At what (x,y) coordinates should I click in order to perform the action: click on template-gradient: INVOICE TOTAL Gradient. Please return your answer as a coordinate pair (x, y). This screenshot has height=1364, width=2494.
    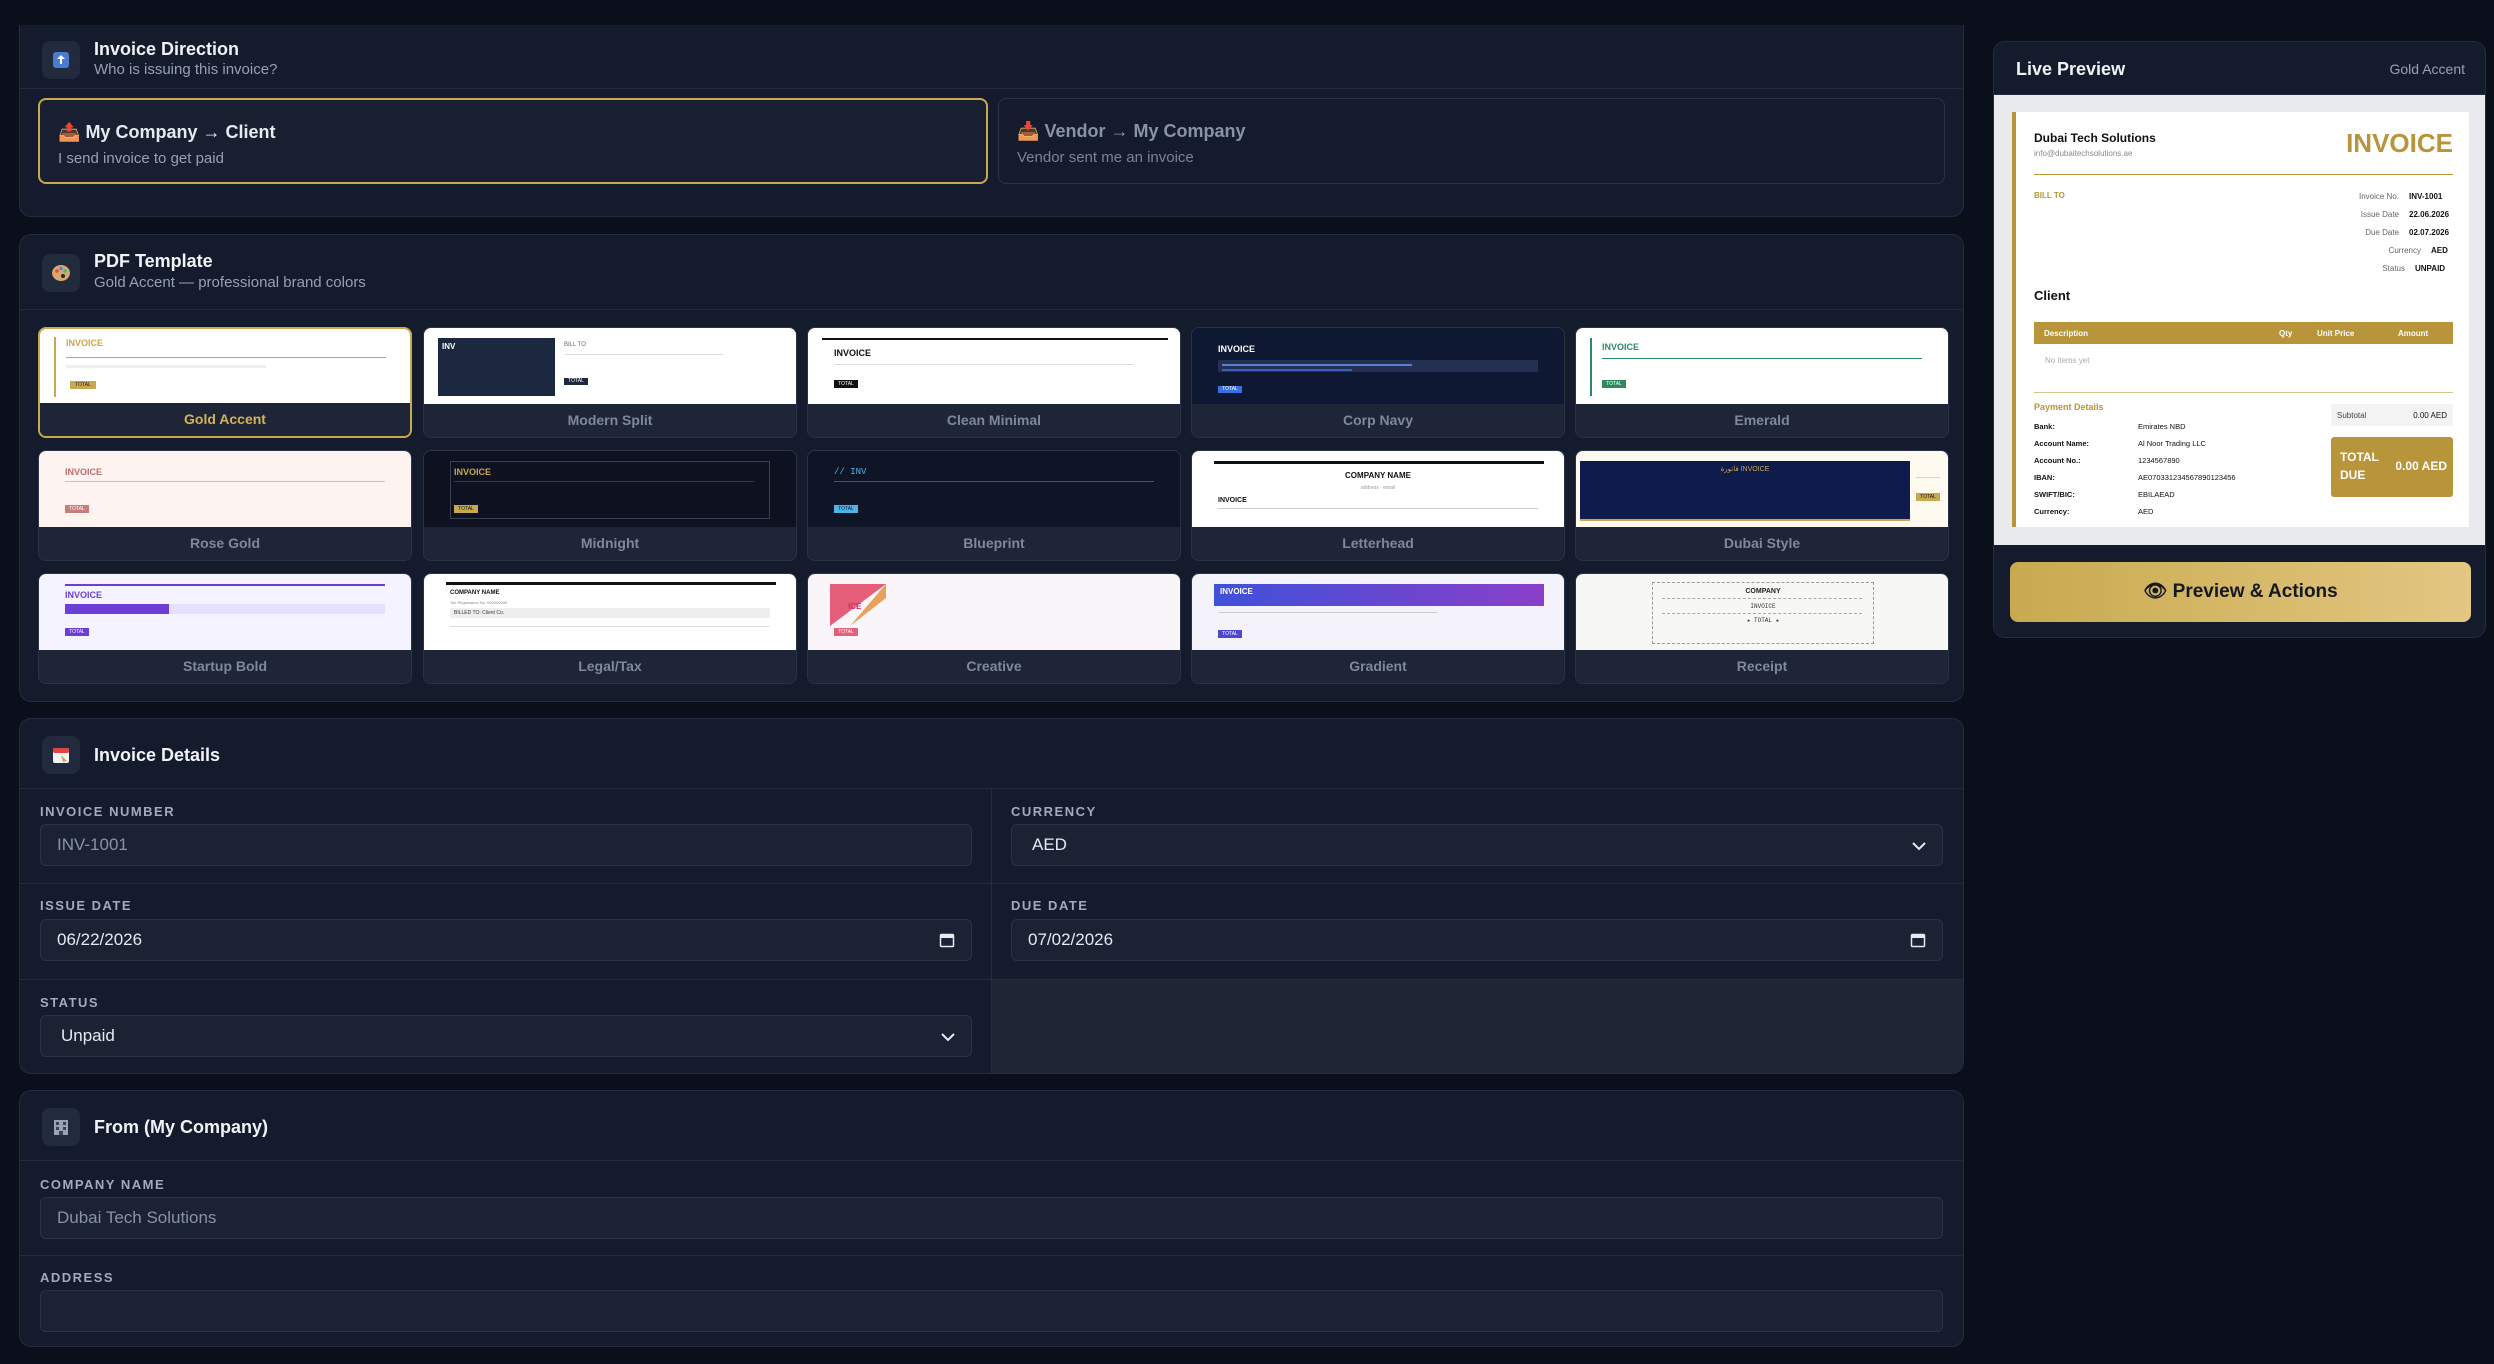
    Looking at the image, I should click on (1378, 628).